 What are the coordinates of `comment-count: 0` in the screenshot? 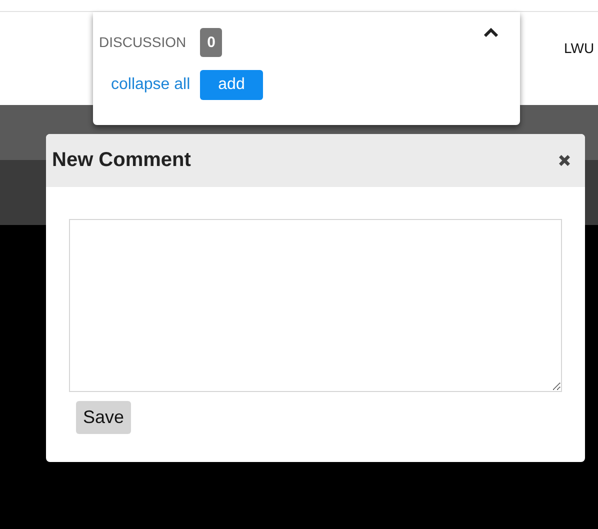 It's located at (211, 42).